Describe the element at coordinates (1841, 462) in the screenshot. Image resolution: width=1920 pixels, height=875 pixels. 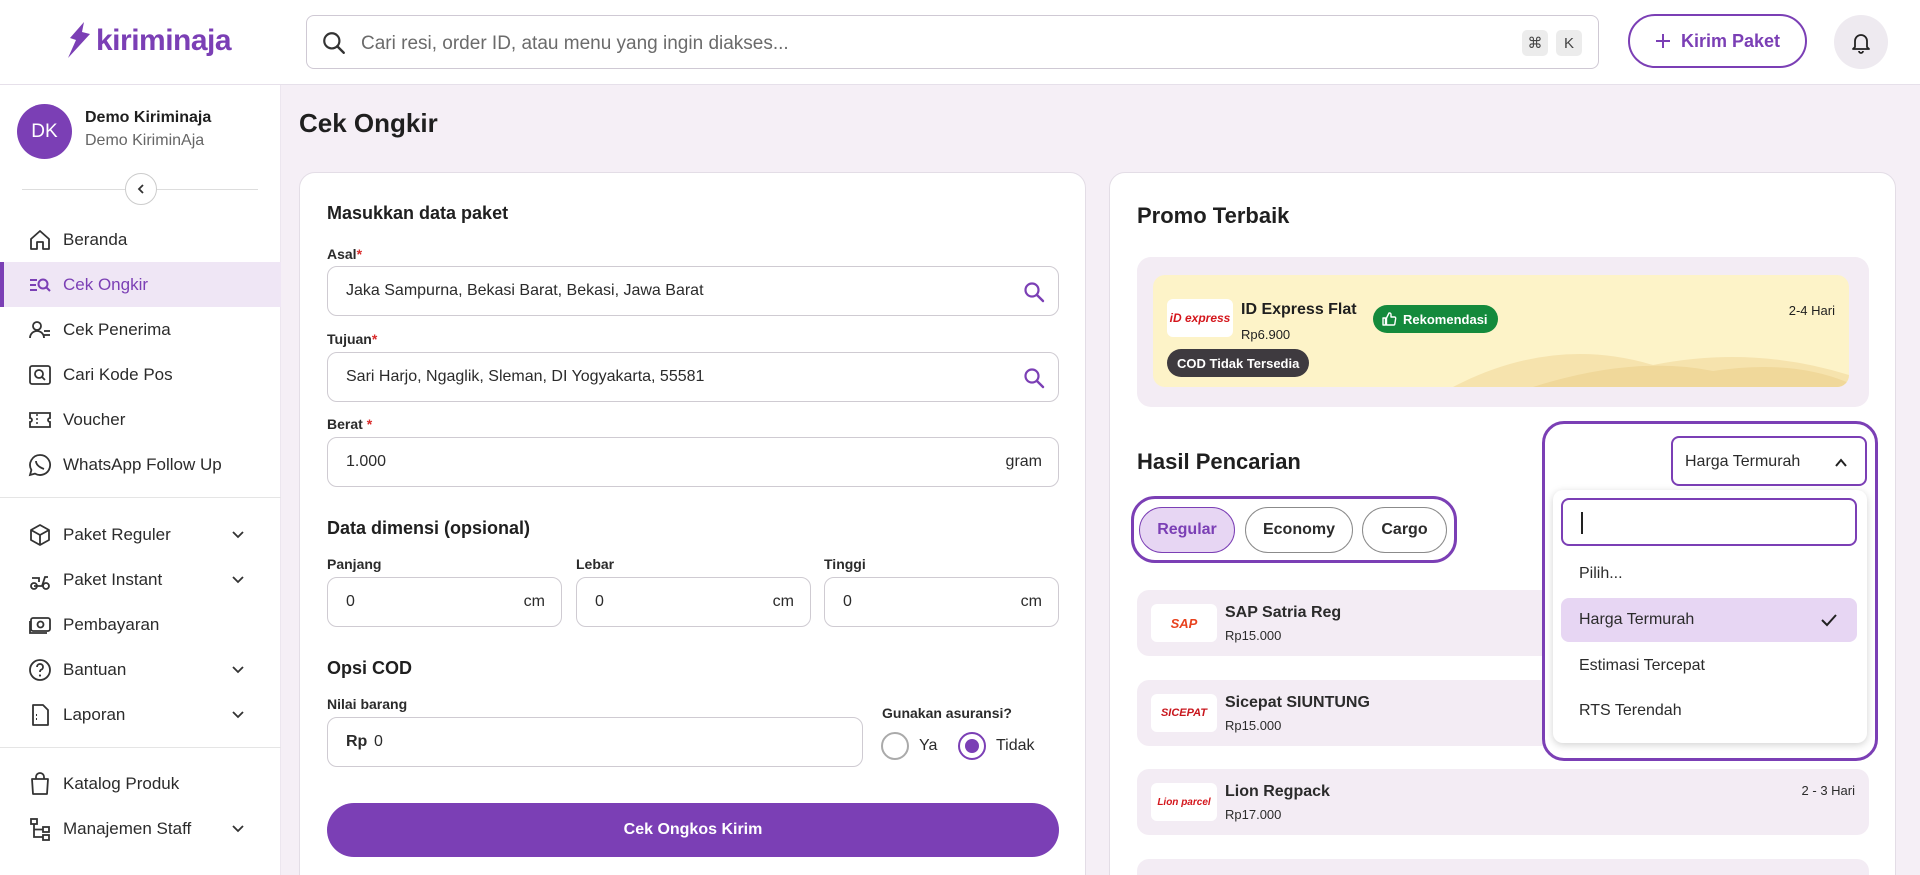
I see `chevron-up-icon` at that location.